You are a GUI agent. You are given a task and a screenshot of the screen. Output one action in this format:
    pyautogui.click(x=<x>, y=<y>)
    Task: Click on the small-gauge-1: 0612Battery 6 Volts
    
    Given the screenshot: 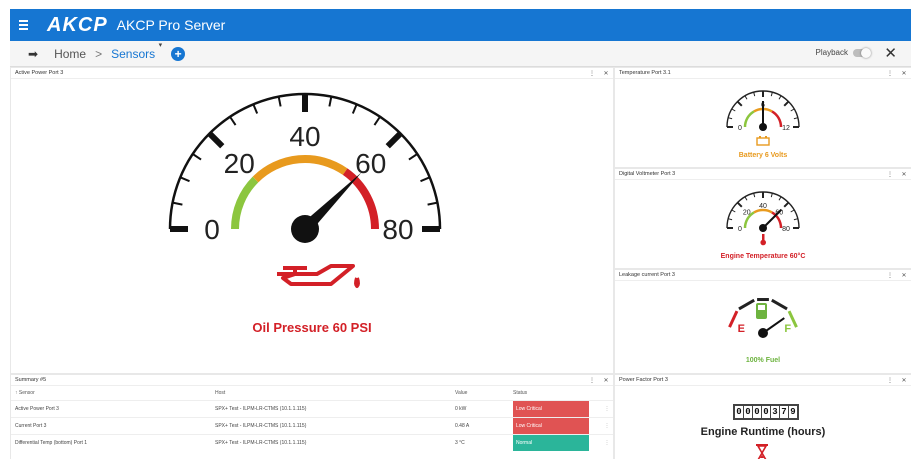 What is the action you would take?
    pyautogui.click(x=763, y=124)
    